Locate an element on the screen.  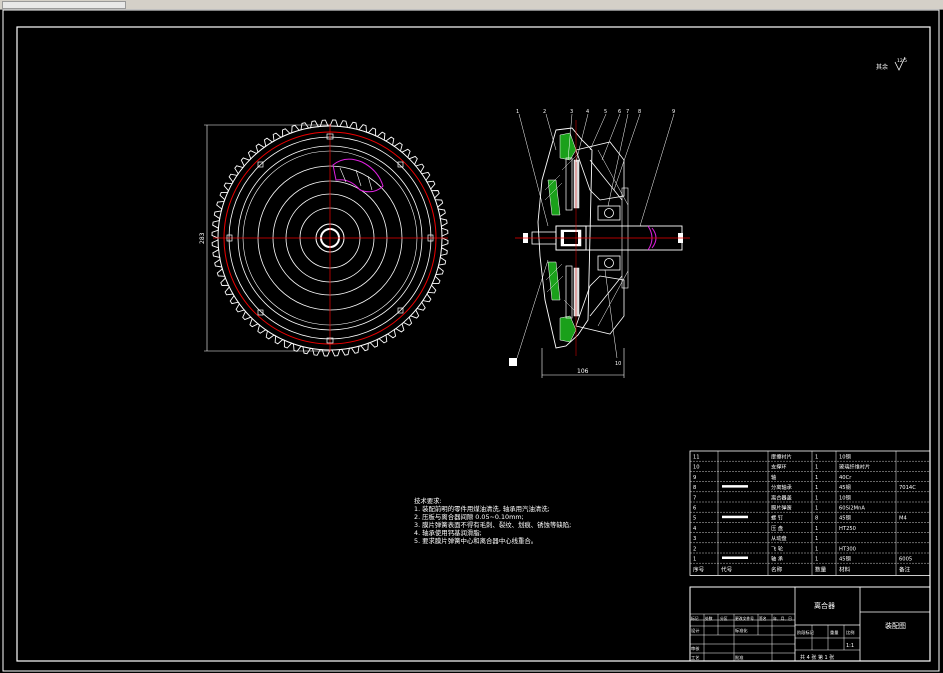
roughness-label: 其余 is located at coordinates (882, 67).